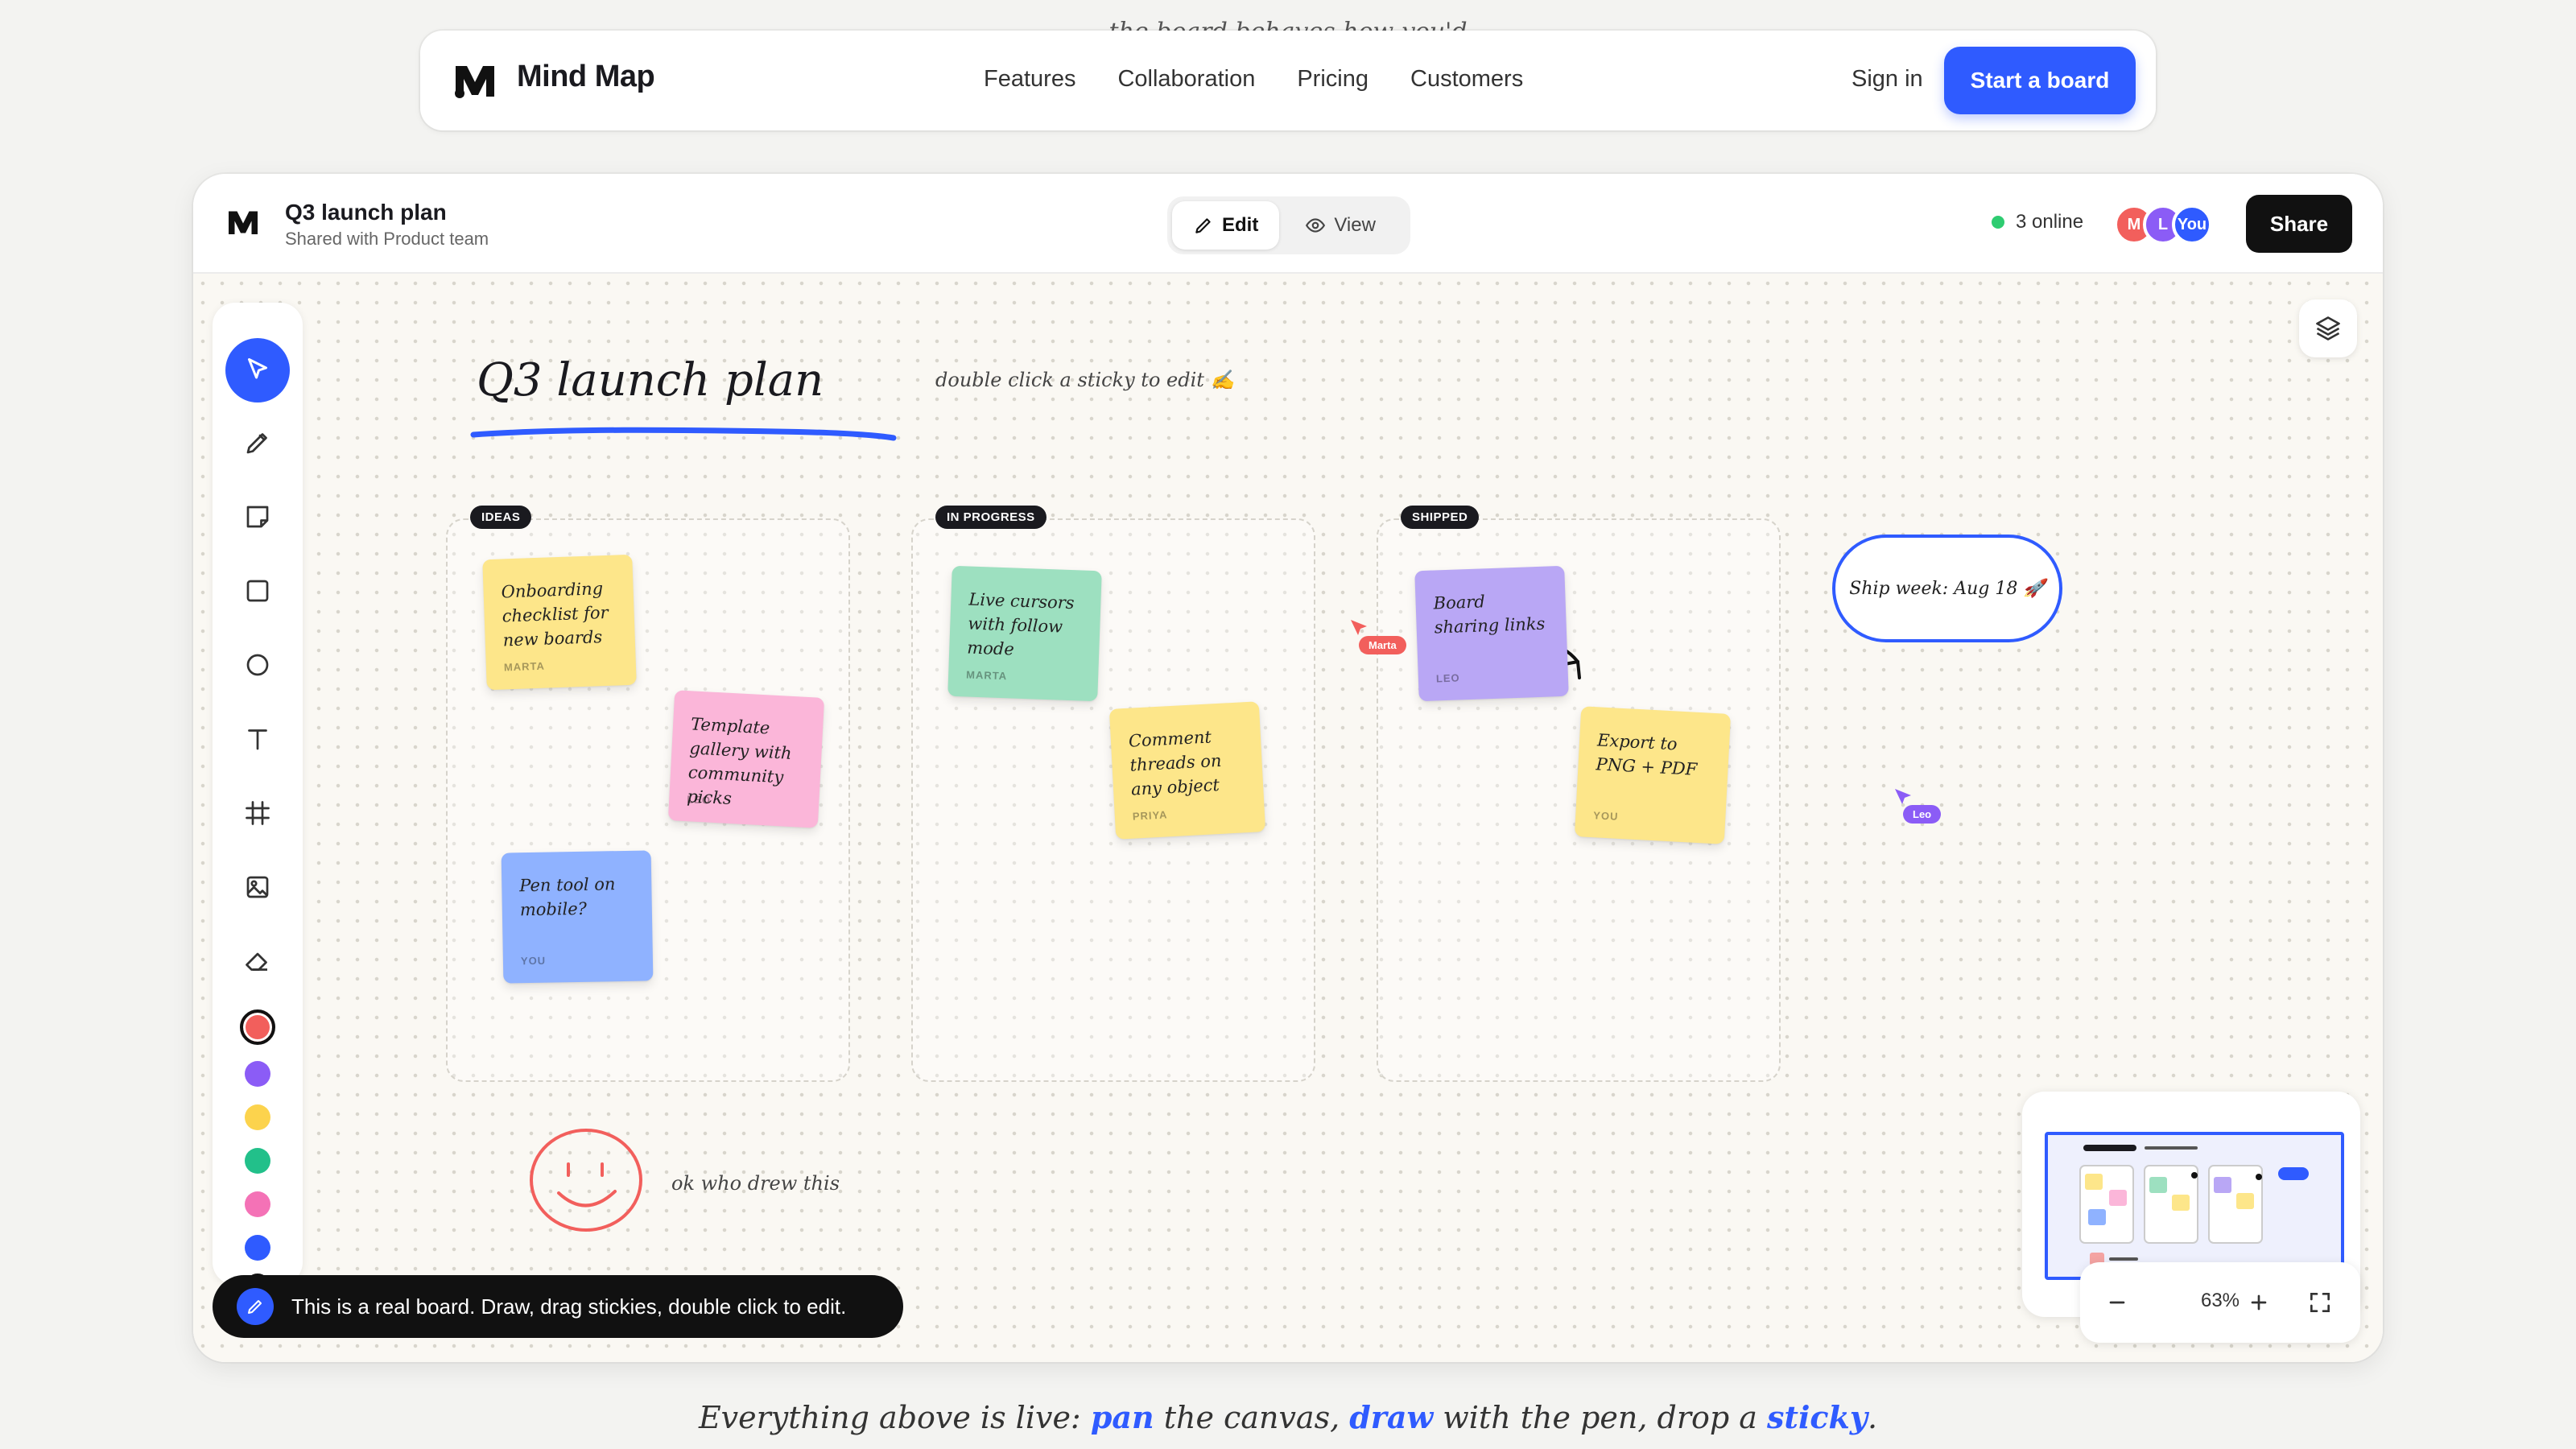 The image size is (2576, 1449). I want to click on fullscreen-button, so click(2320, 1302).